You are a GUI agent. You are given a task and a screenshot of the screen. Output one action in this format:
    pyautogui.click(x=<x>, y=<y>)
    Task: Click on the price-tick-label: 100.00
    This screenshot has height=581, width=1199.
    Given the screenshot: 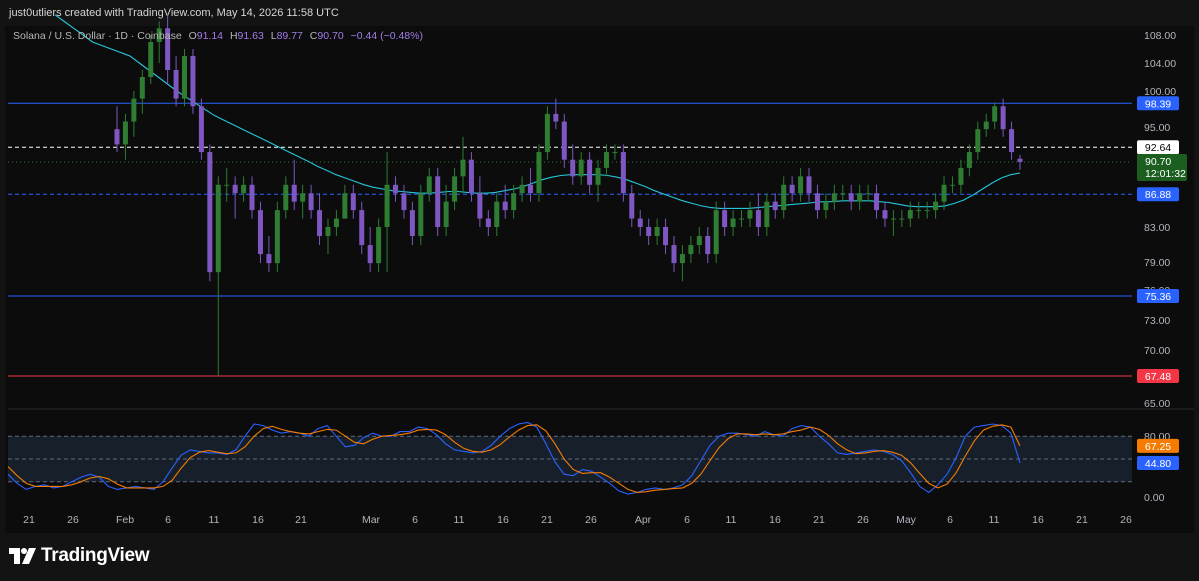 What is the action you would take?
    pyautogui.click(x=1160, y=92)
    